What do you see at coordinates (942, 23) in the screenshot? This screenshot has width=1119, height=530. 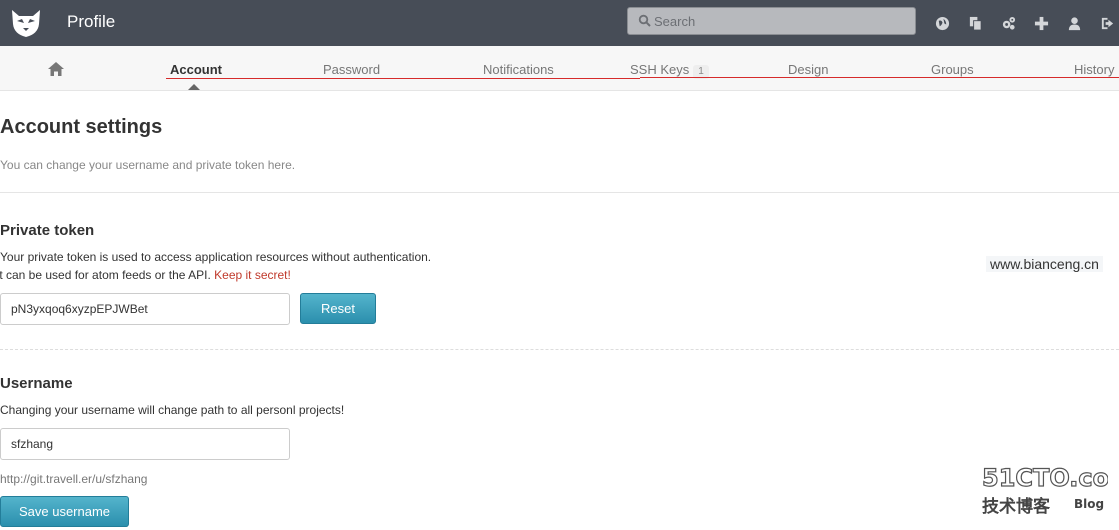 I see `globe-icon` at bounding box center [942, 23].